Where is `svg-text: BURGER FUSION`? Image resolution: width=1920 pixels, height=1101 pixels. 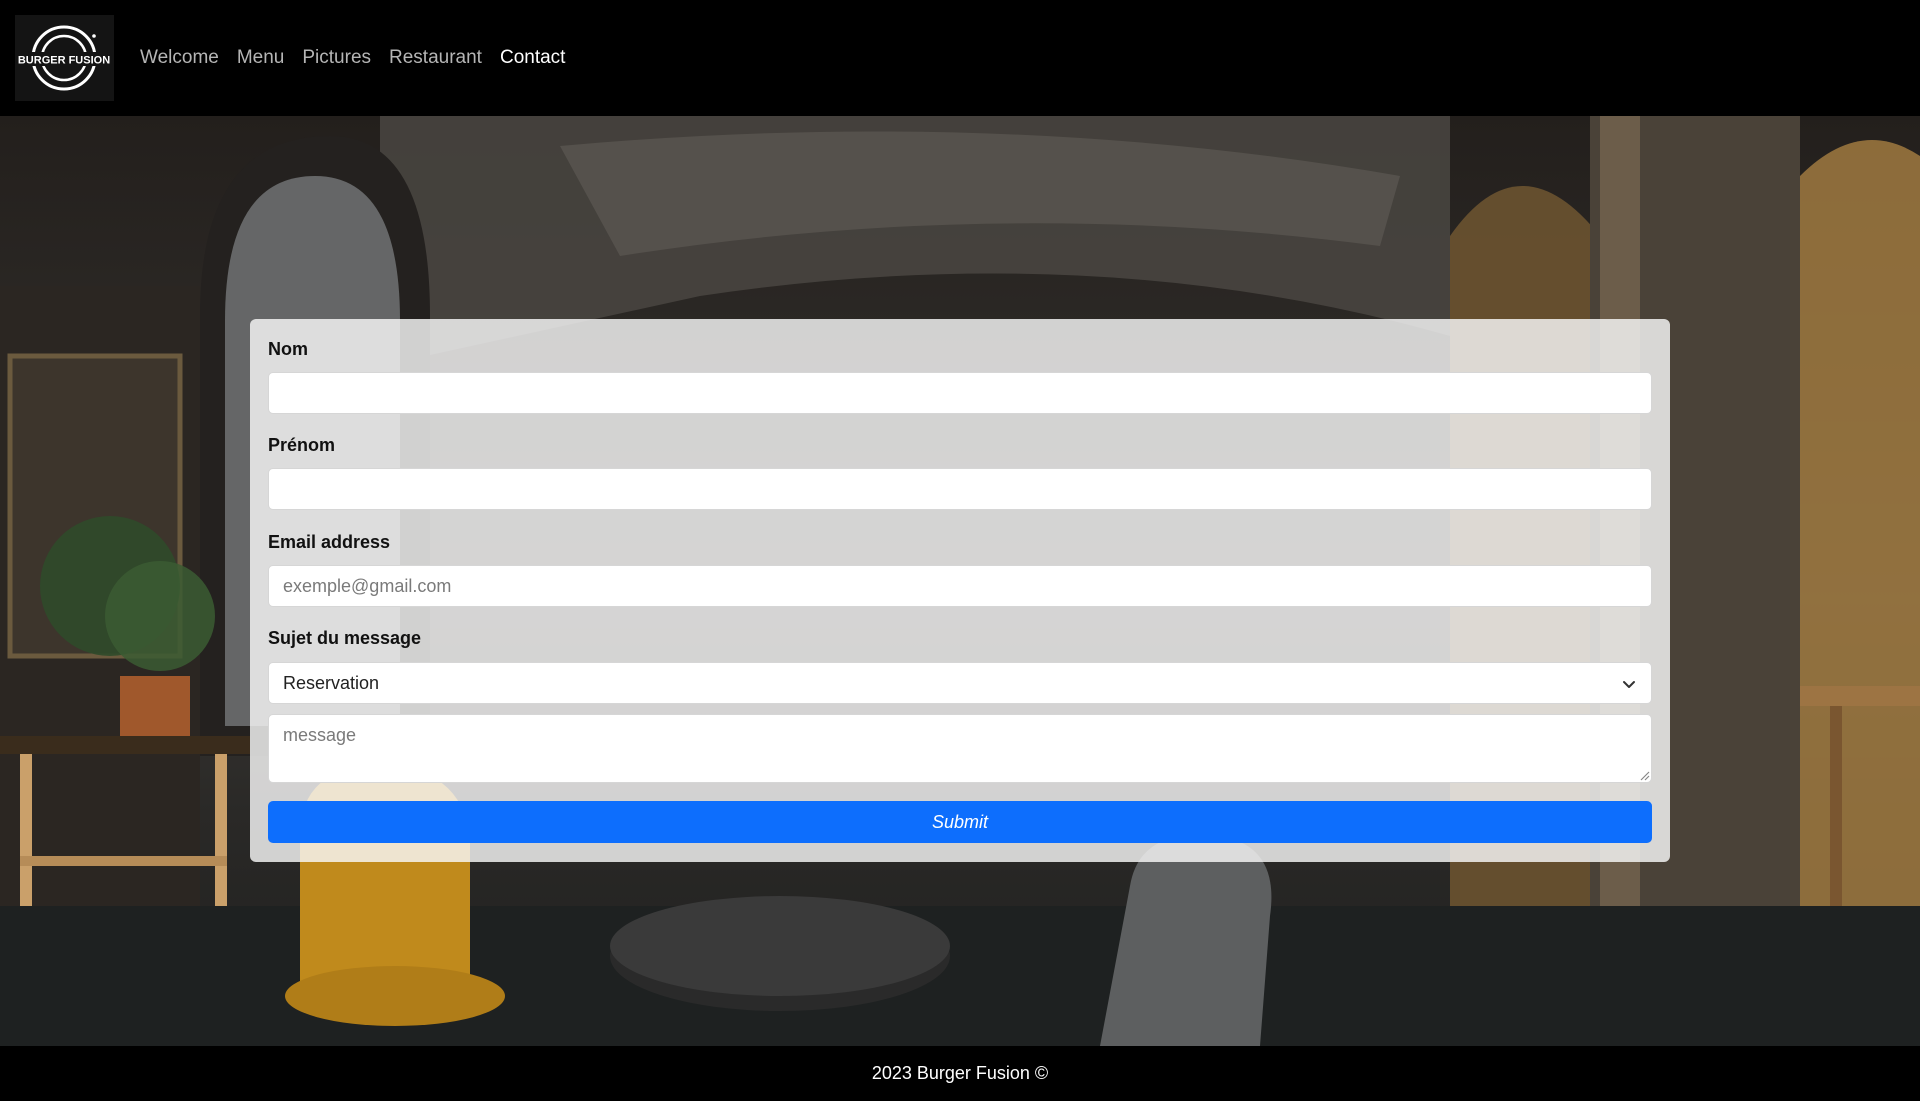
svg-text: BURGER FUSION is located at coordinates (64, 61).